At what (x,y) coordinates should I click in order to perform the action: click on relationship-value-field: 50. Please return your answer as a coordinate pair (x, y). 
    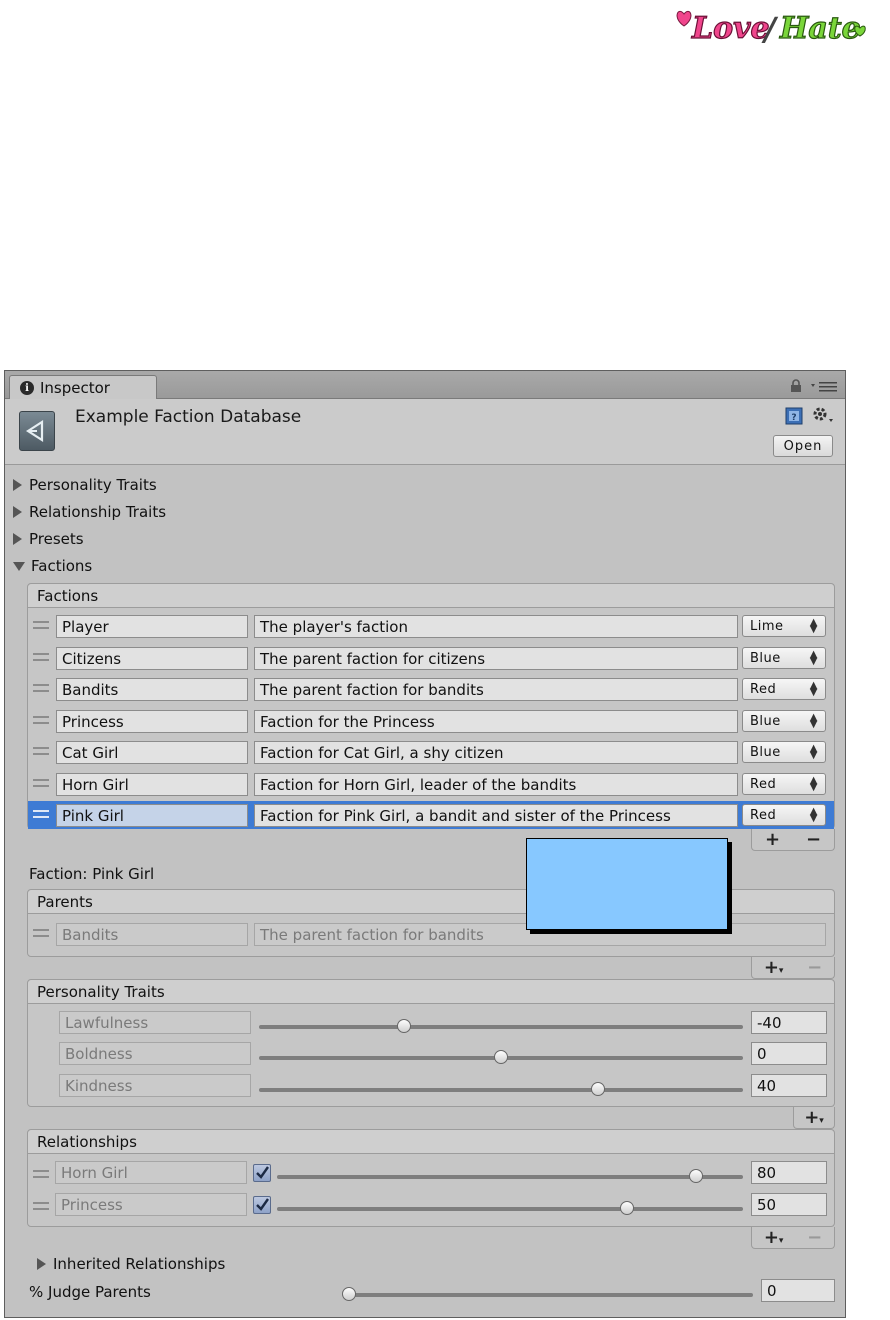
    Looking at the image, I should click on (789, 1204).